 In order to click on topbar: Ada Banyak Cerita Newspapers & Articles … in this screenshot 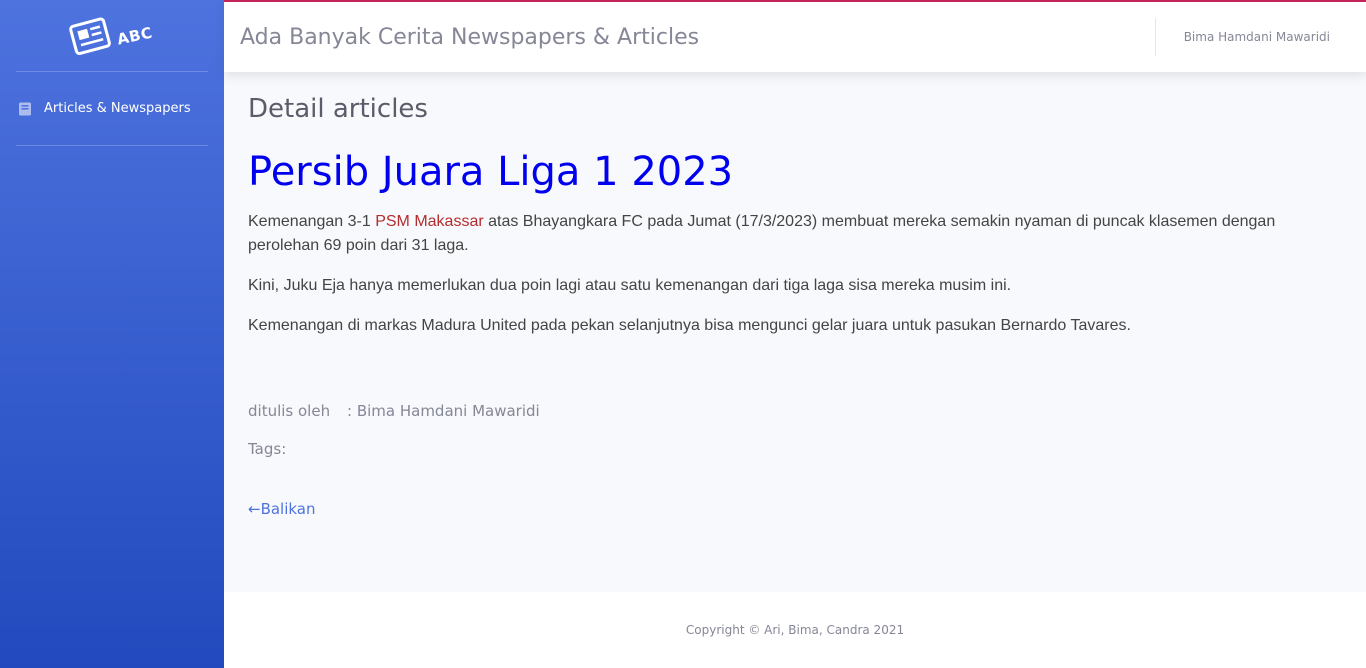, I will do `click(795, 36)`.